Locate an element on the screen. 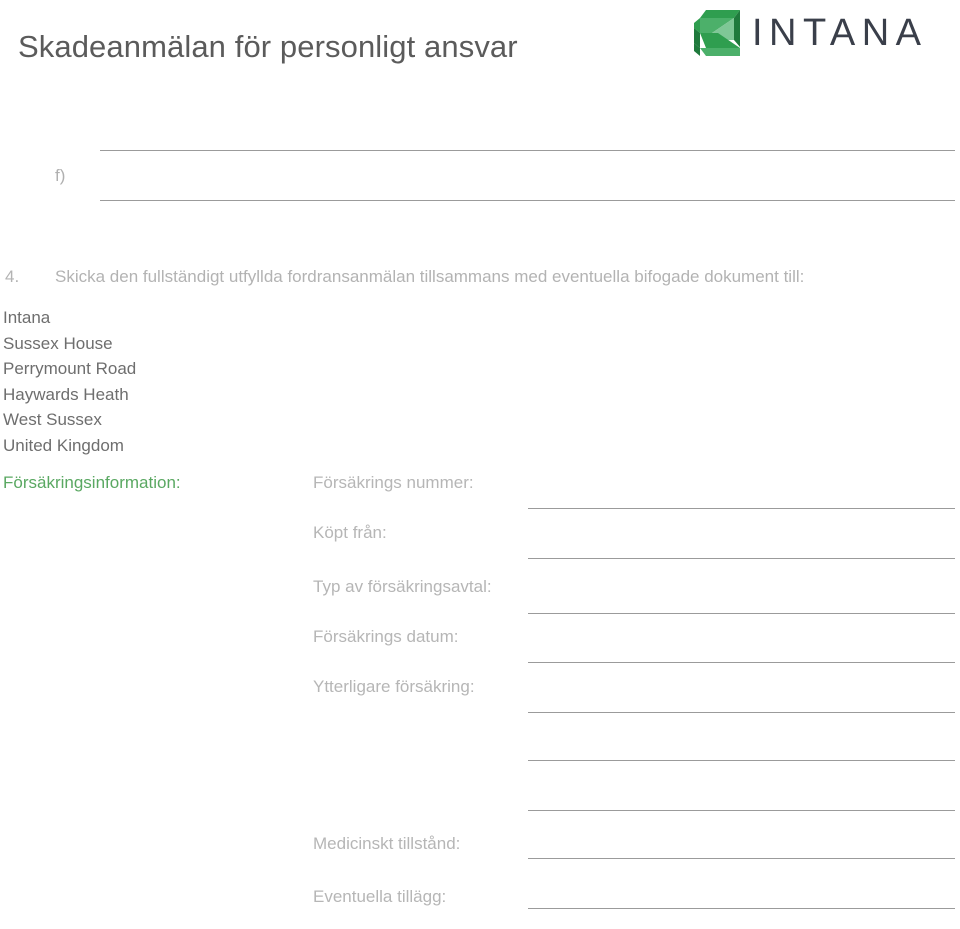  intana-chevron-logo-icon is located at coordinates (718, 33).